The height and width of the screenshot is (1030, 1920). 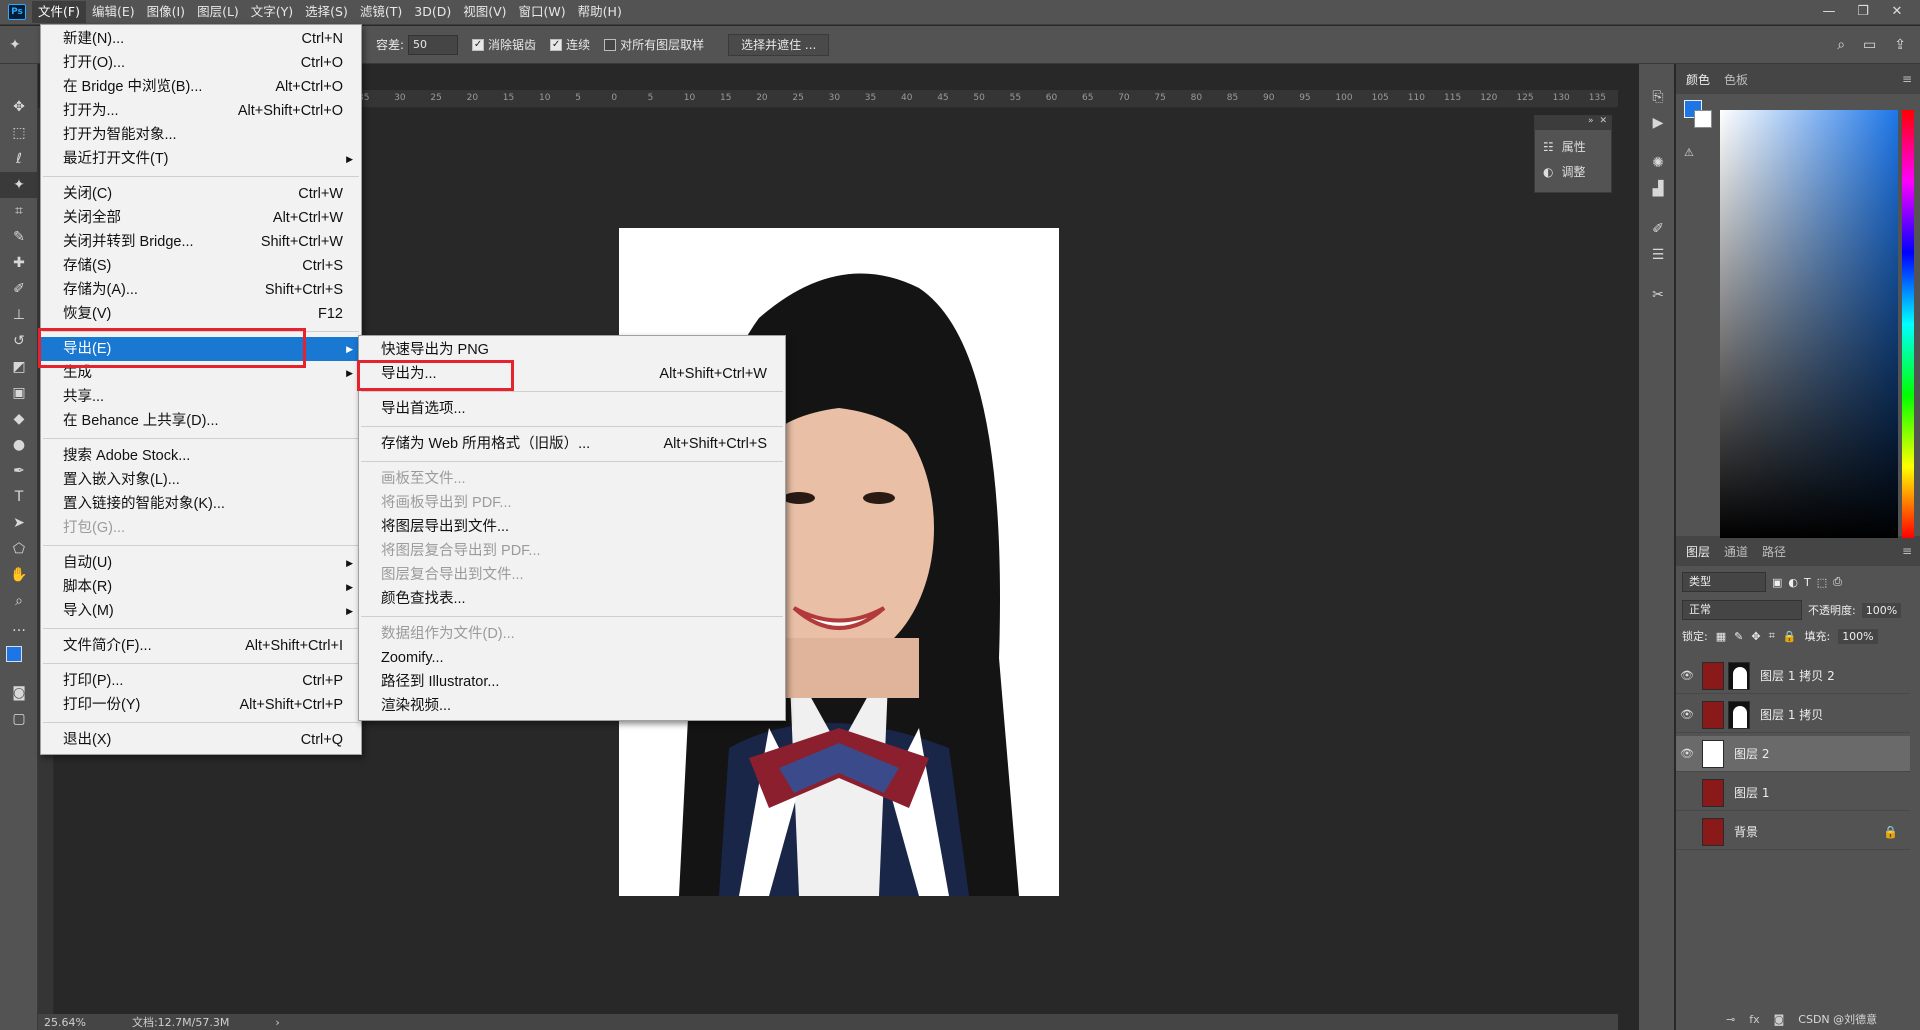 What do you see at coordinates (218, 12) in the screenshot?
I see `menu-3: 图层(L)` at bounding box center [218, 12].